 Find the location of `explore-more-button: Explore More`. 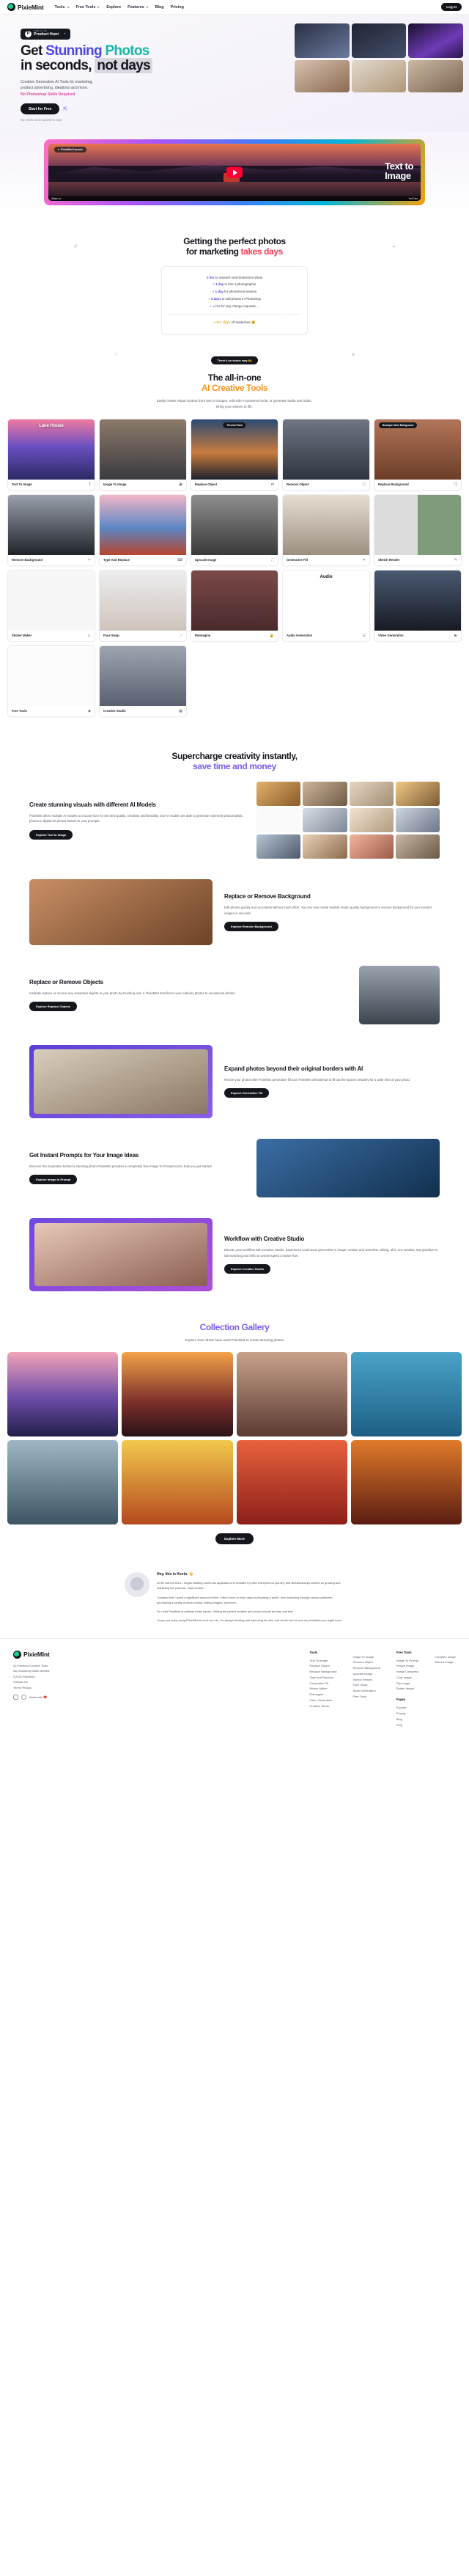

explore-more-button: Explore More is located at coordinates (234, 1539).